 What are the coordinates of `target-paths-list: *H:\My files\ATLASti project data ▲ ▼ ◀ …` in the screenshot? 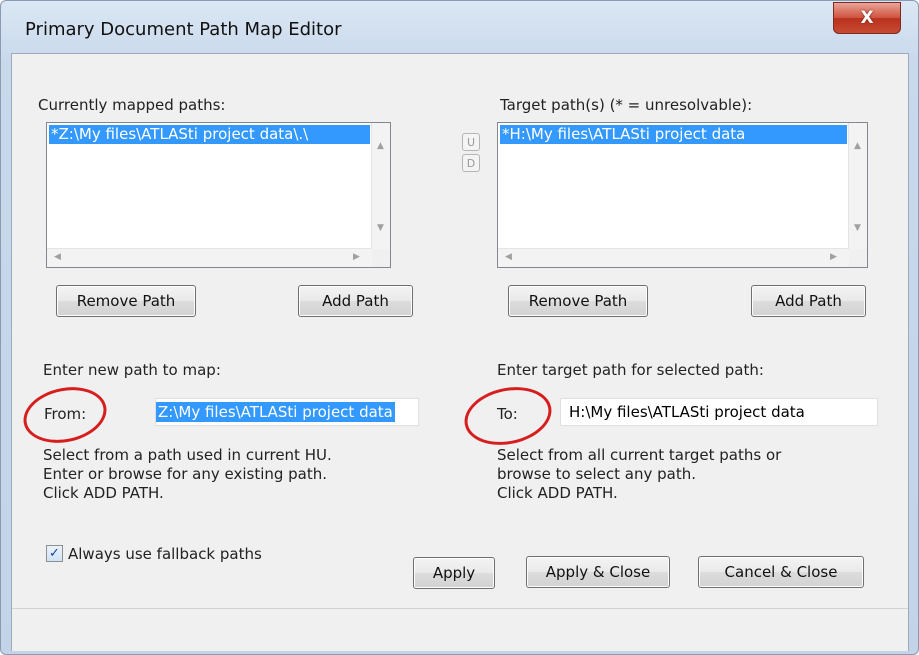 It's located at (682, 195).